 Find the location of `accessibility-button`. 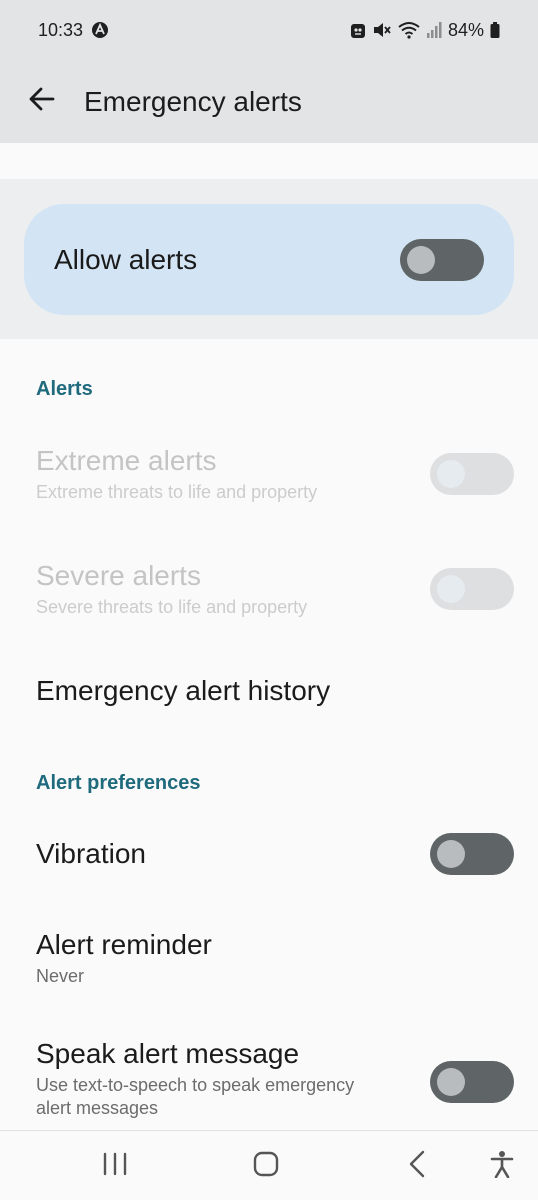

accessibility-button is located at coordinates (500, 1165).